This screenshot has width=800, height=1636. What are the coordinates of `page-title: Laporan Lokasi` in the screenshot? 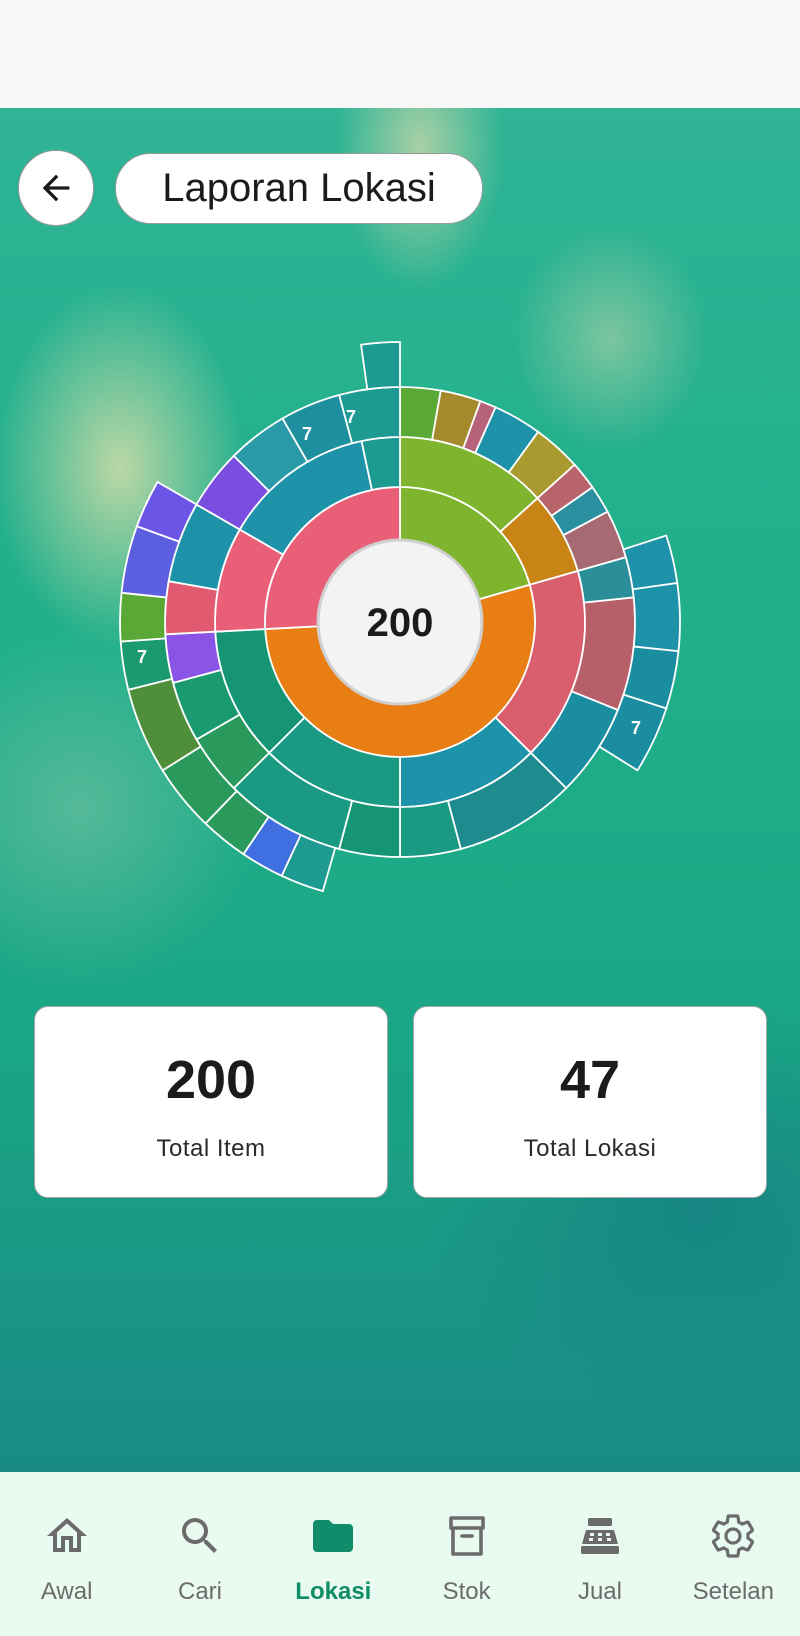 It's located at (299, 188).